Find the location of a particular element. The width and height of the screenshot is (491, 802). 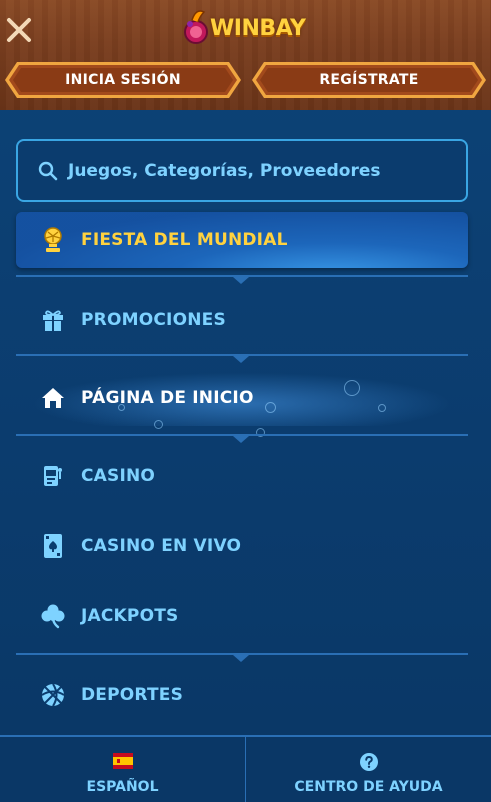

login-button: INICIA SESIÓN is located at coordinates (123, 80).